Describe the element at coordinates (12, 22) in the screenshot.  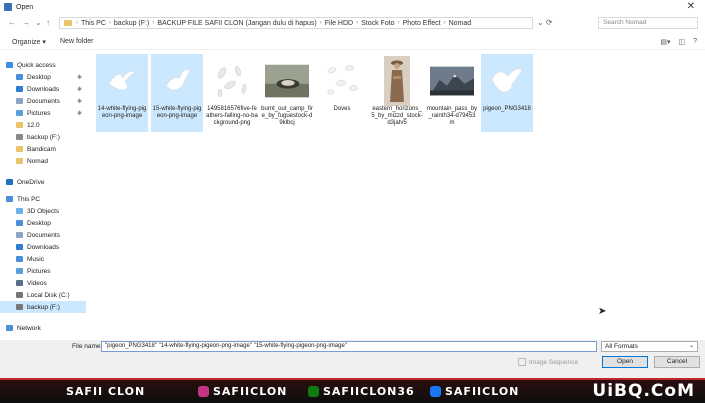
I see `back-icon: ←` at that location.